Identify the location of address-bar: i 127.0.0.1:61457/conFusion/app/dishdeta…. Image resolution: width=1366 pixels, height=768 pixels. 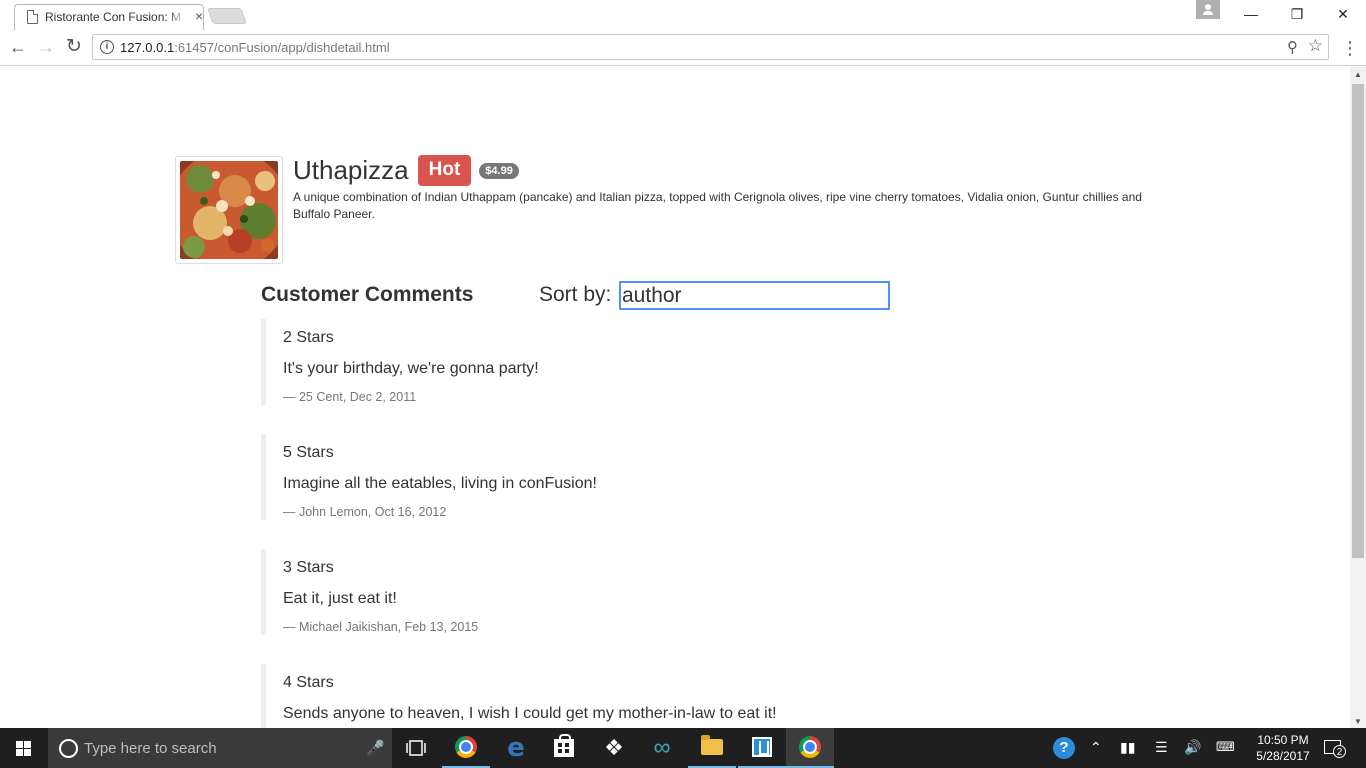
(710, 47).